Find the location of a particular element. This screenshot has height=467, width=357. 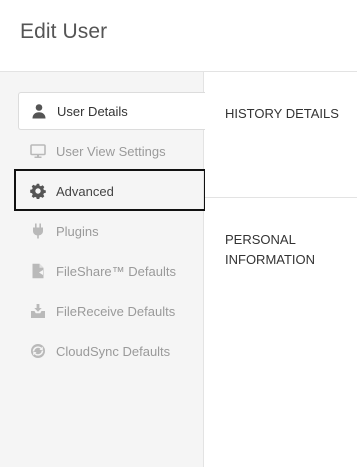

plug-icon is located at coordinates (38, 231).